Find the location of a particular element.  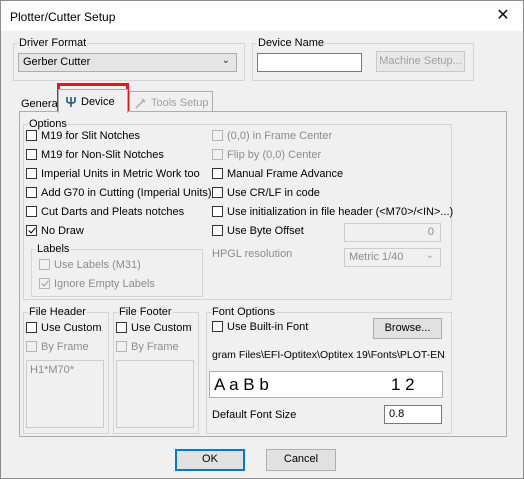

use-byte-offset-checkbox: Use Byte Offset is located at coordinates (258, 233).